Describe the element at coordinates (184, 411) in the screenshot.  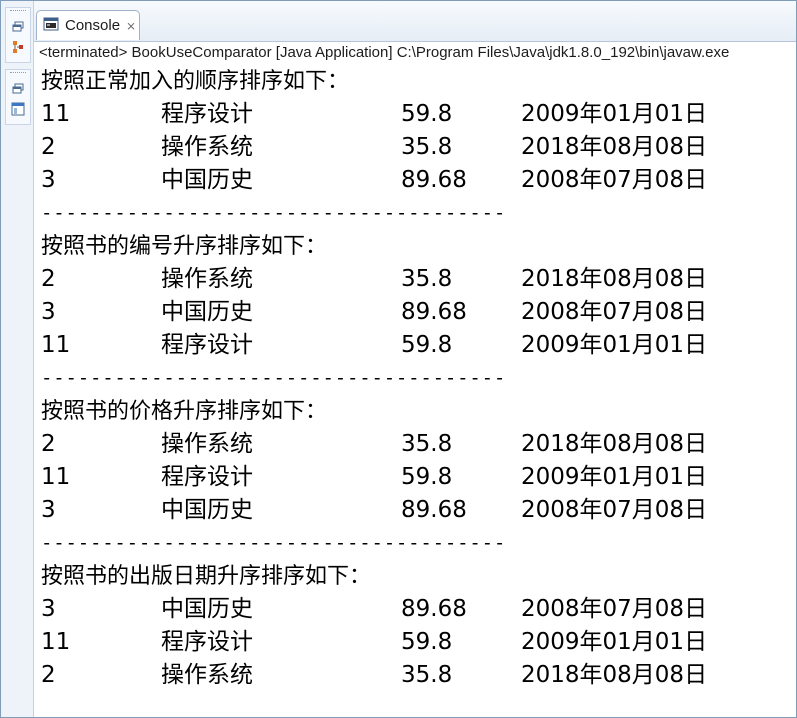
I see `section-heading: 按照书的价格升序排序如下：` at that location.